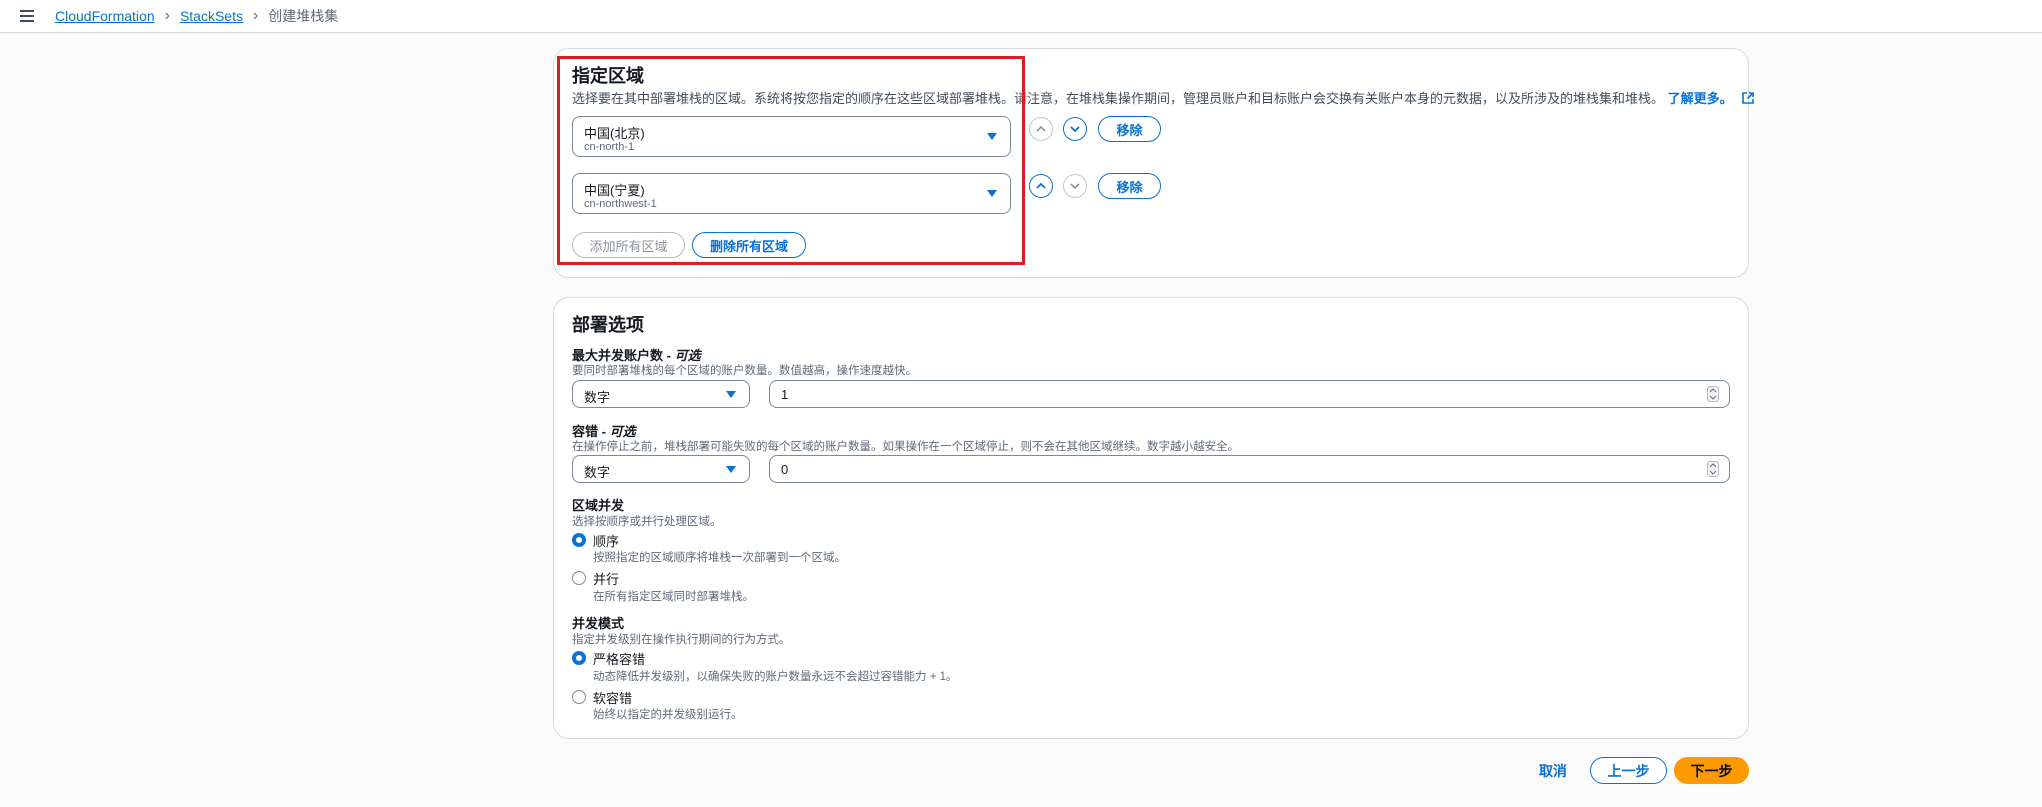 The width and height of the screenshot is (2042, 807). Describe the element at coordinates (744, 371) in the screenshot. I see `max-concurrent-help: 要同时部署堆栈的每个区域的账户数量。数值越高，操作速度越快。` at that location.